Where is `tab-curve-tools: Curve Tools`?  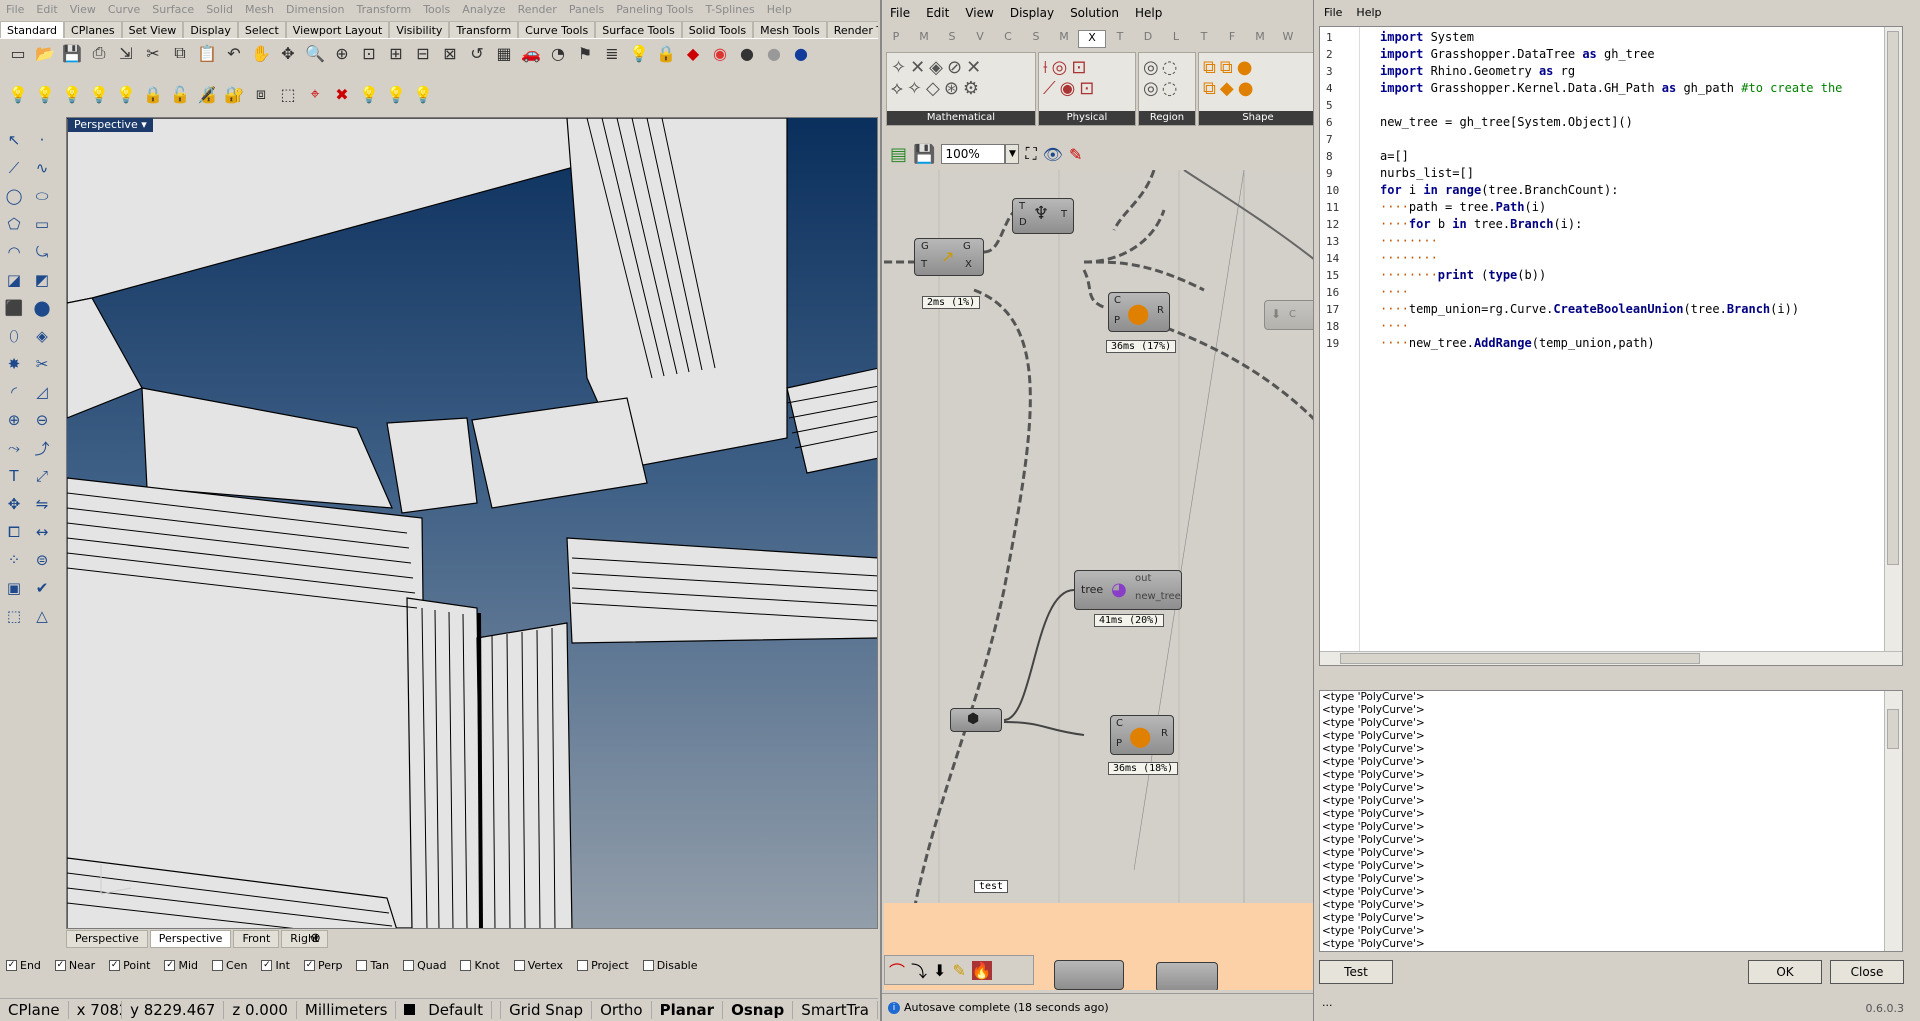 tab-curve-tools: Curve Tools is located at coordinates (557, 29).